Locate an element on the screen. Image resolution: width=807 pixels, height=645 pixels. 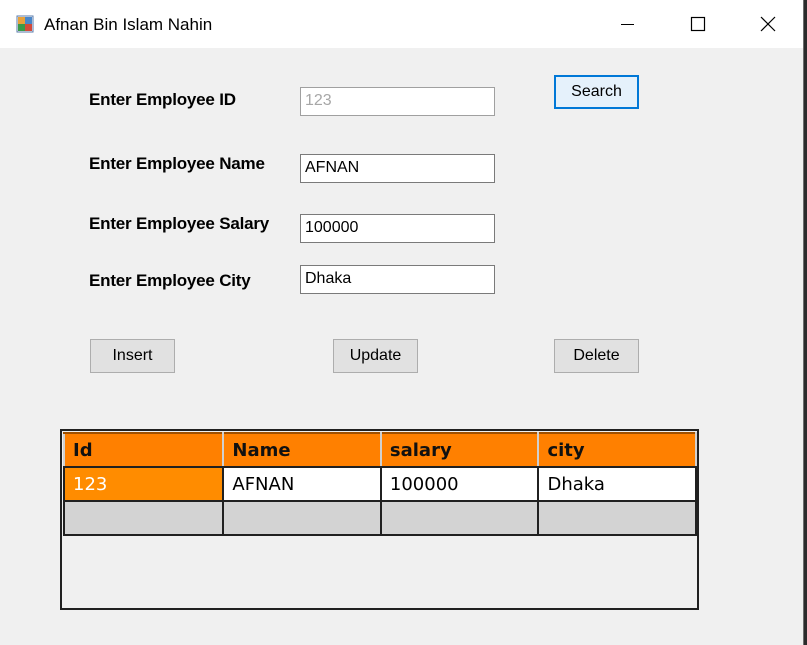
close-icon is located at coordinates (768, 24).